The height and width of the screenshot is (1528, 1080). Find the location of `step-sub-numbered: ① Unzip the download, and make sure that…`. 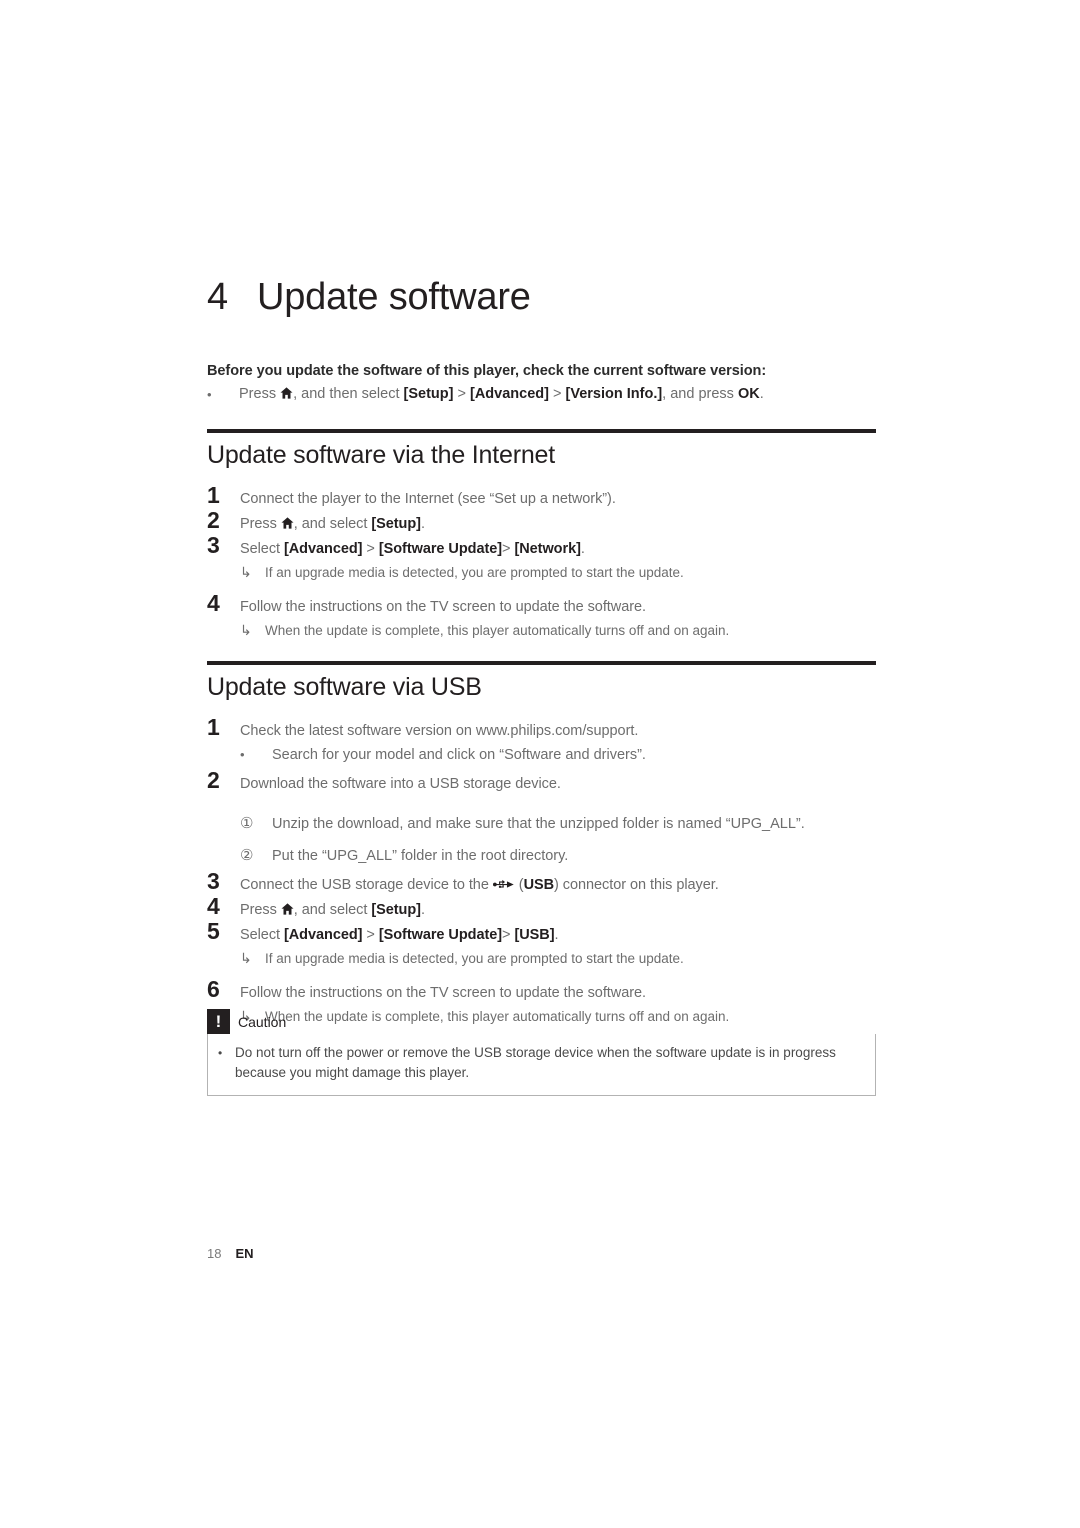

step-sub-numbered: ① Unzip the download, and make sure that… is located at coordinates (558, 824).